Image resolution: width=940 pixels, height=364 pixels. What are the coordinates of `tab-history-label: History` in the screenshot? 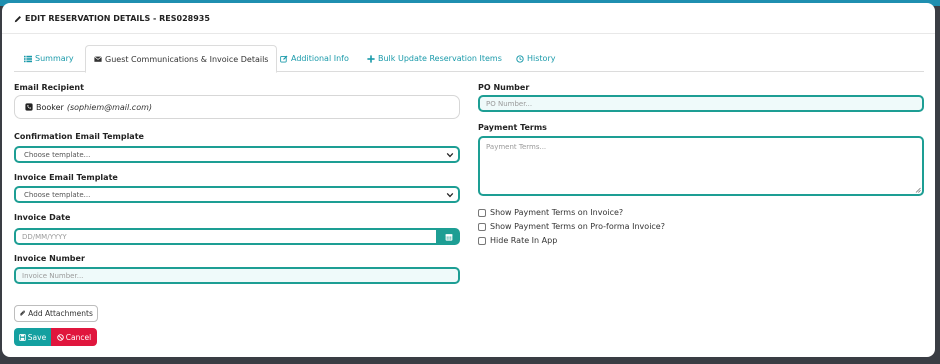 It's located at (541, 58).